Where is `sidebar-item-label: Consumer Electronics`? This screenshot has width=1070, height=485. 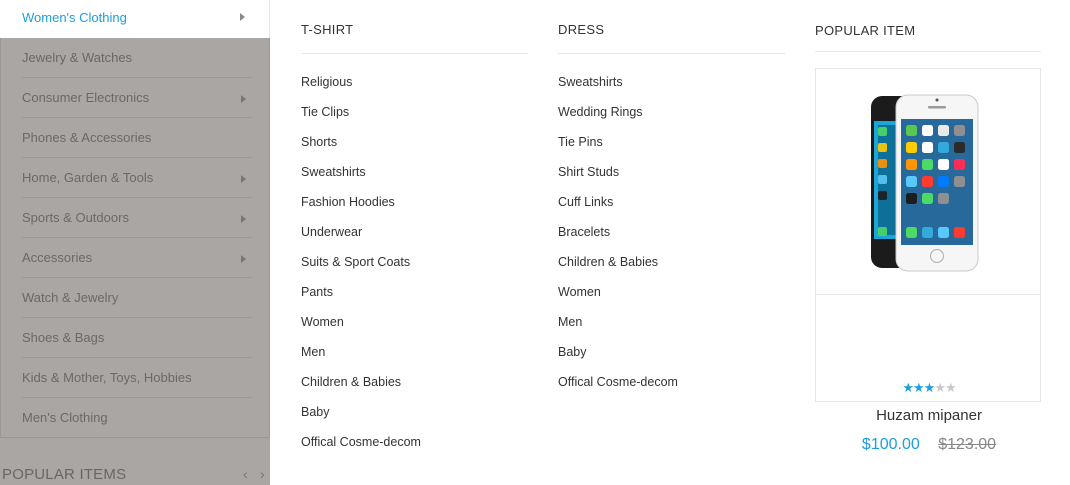
sidebar-item-label: Consumer Electronics is located at coordinates (86, 97).